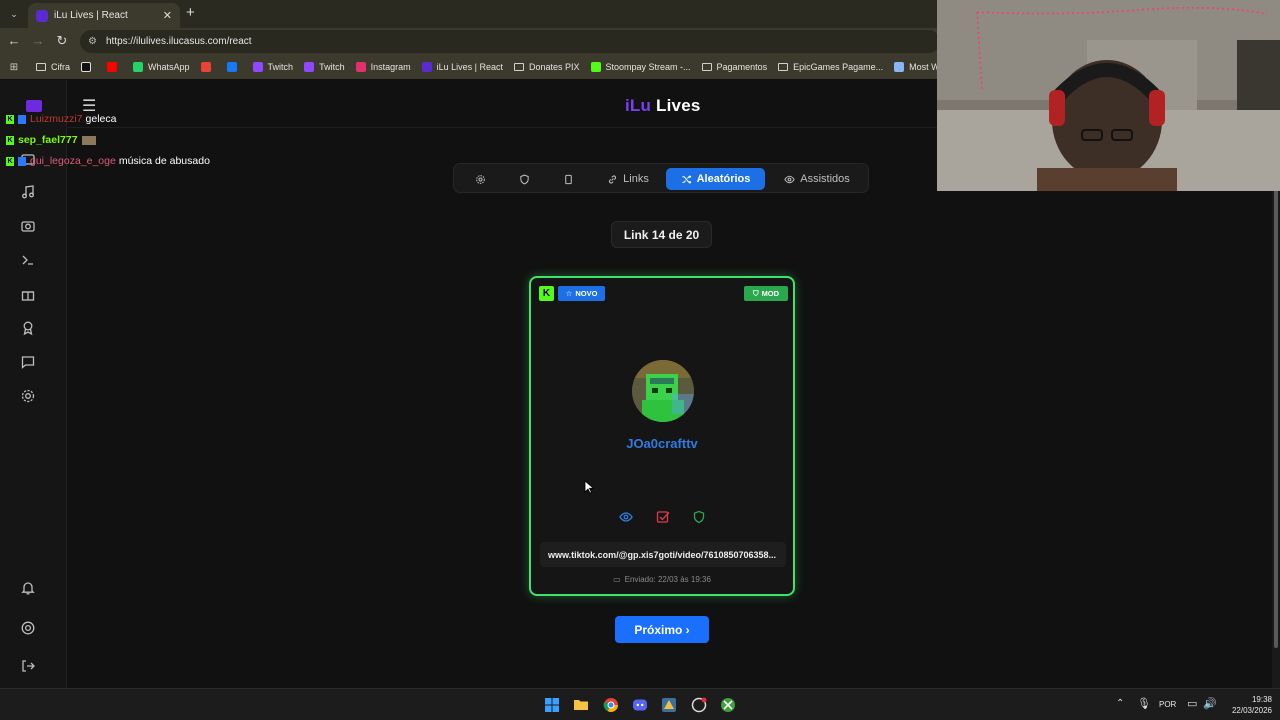  I want to click on taskbar: ⌃ 🎙 POR ▭ 🔊 19:38 22/03/2026, so click(640, 704).